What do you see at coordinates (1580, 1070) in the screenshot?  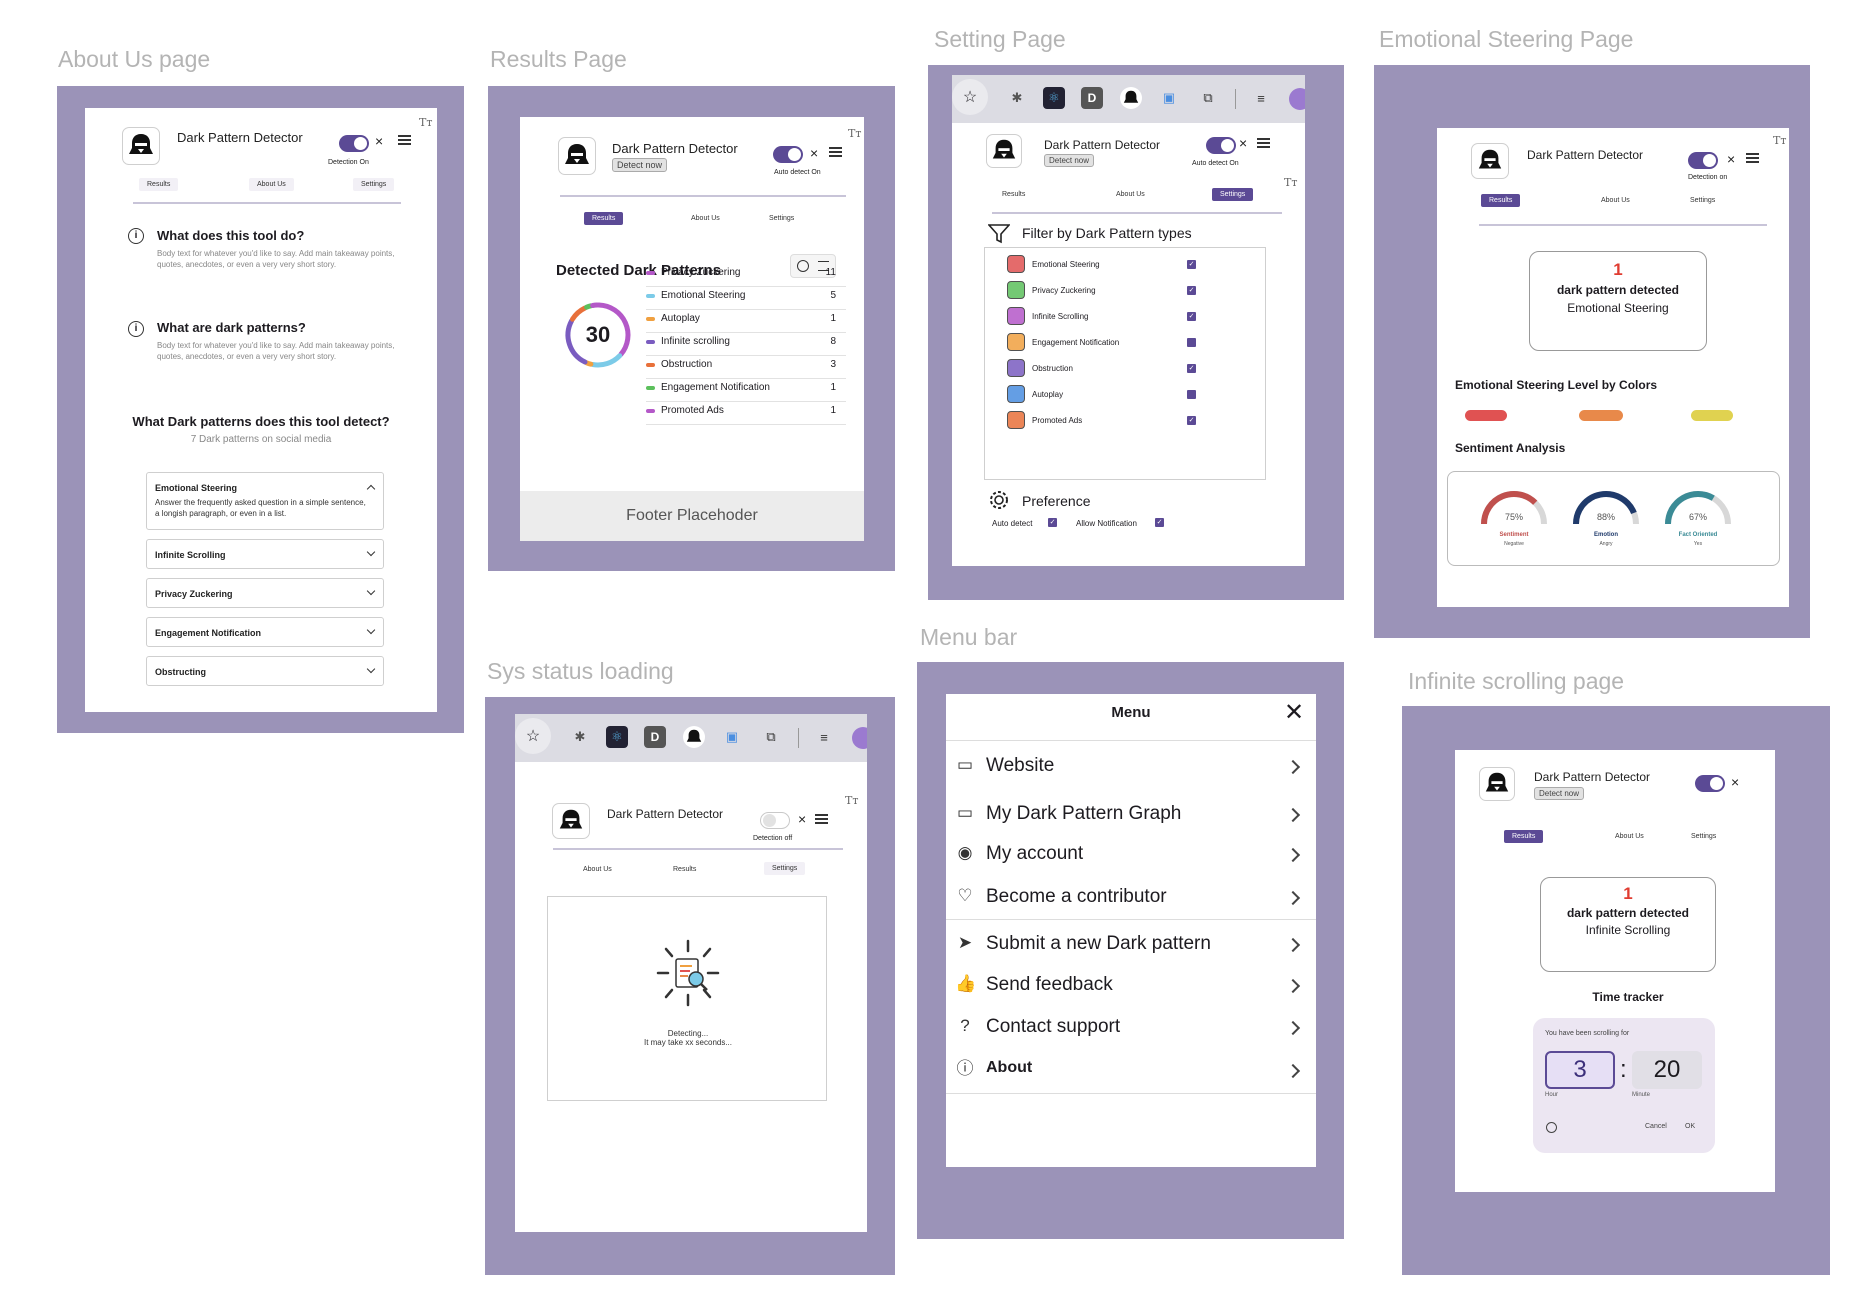 I see `hours-input: 3` at bounding box center [1580, 1070].